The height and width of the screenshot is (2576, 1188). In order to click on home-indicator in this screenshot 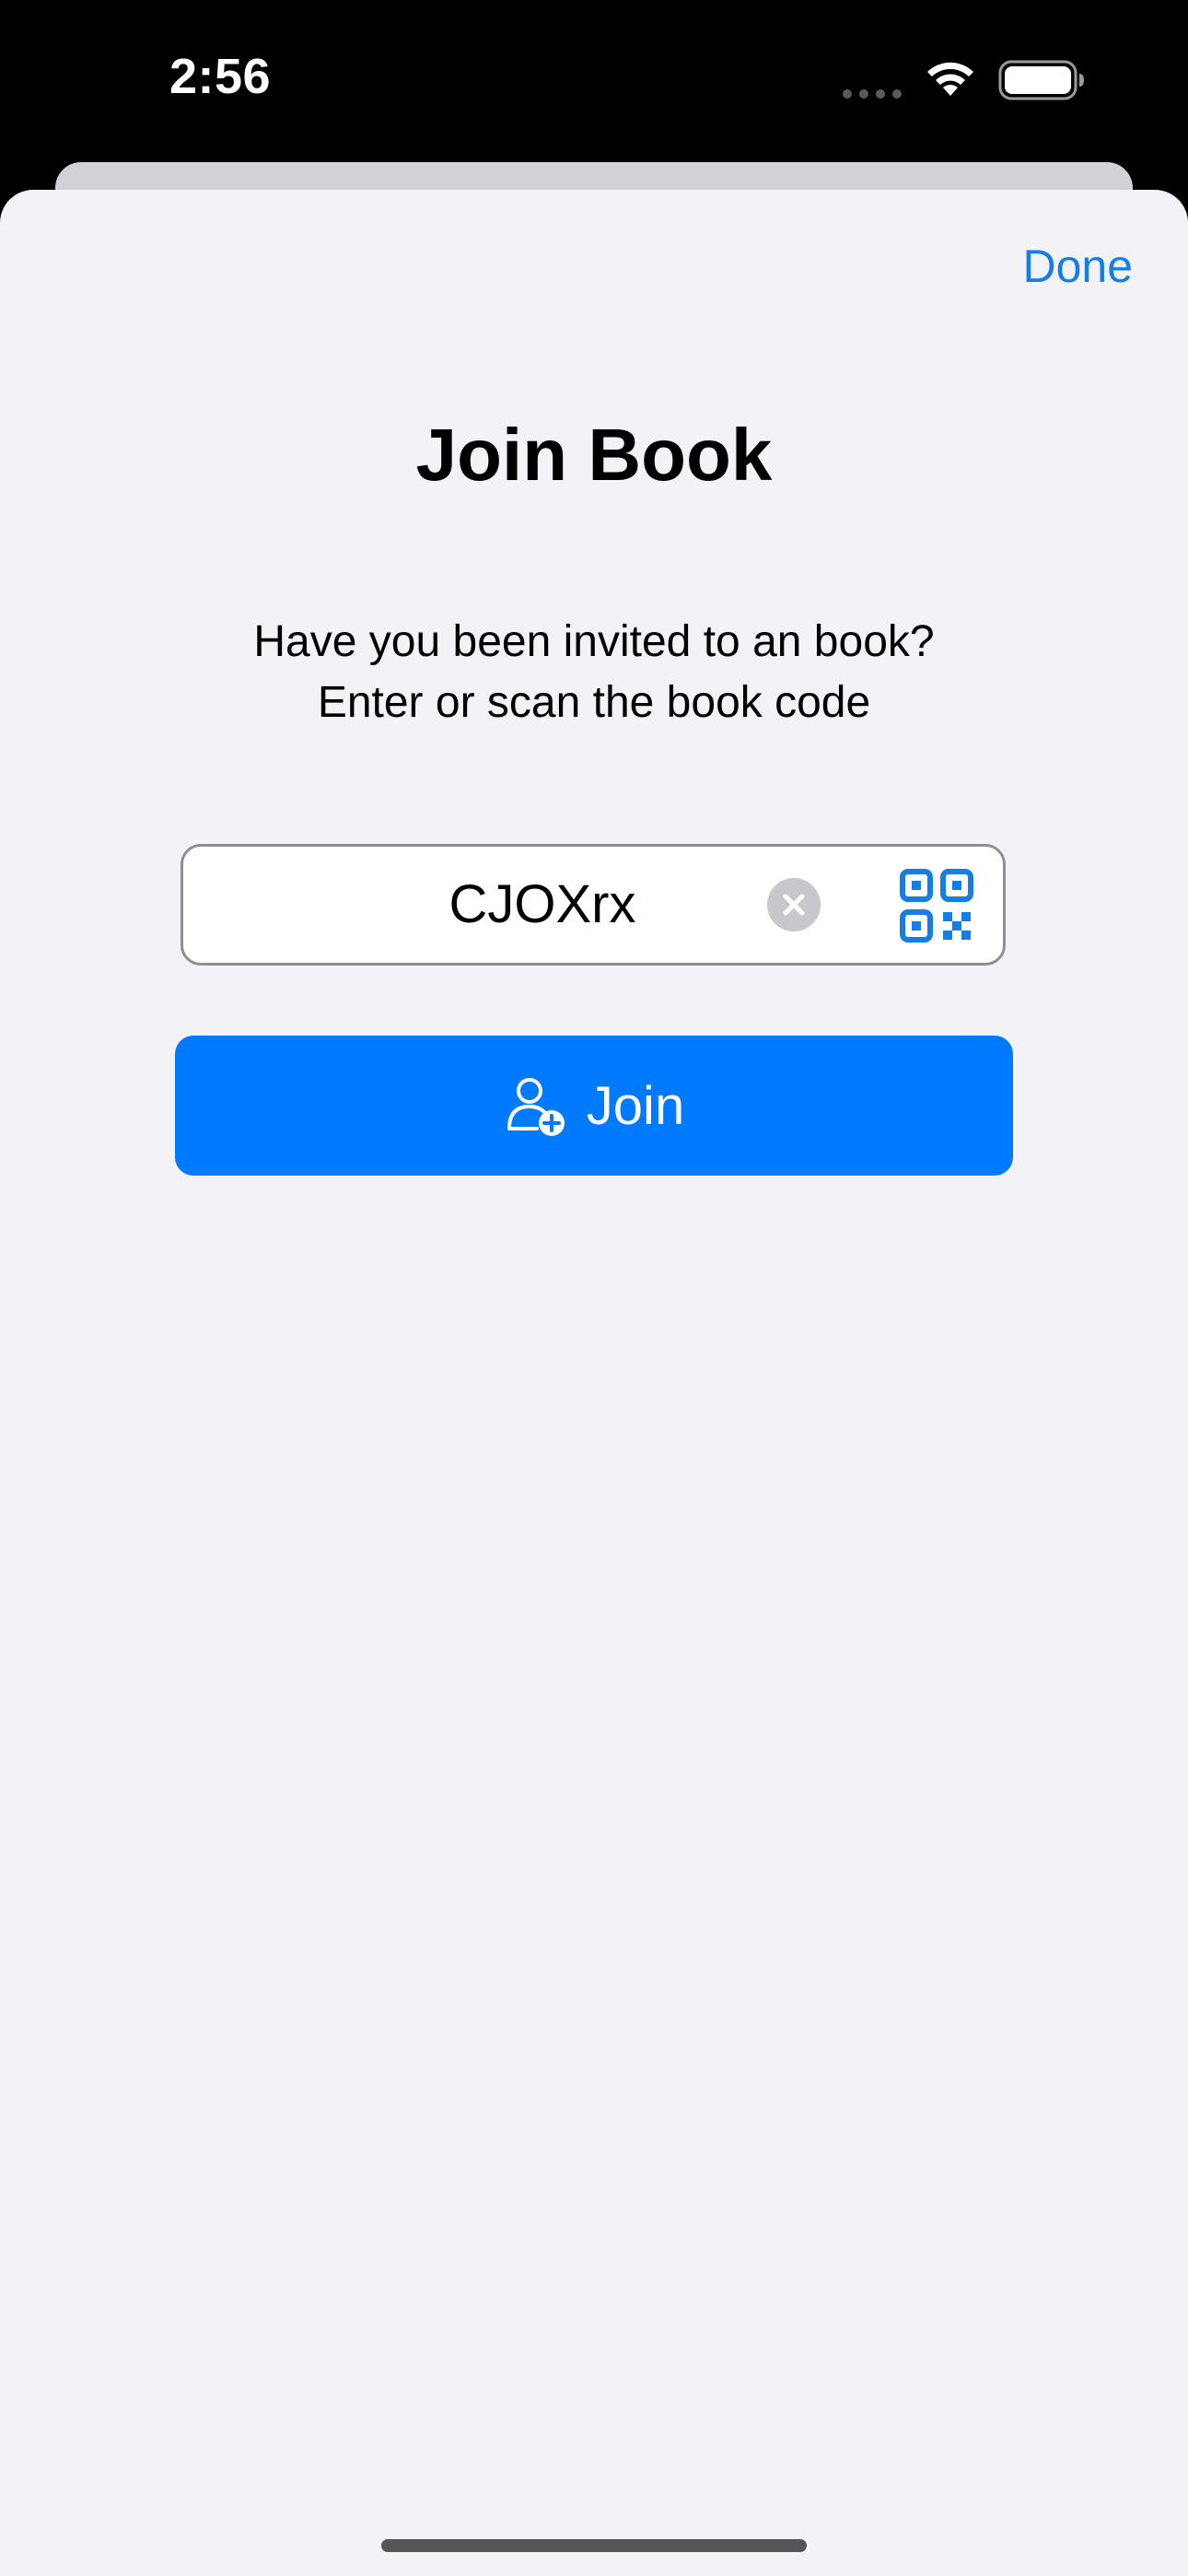, I will do `click(594, 2545)`.